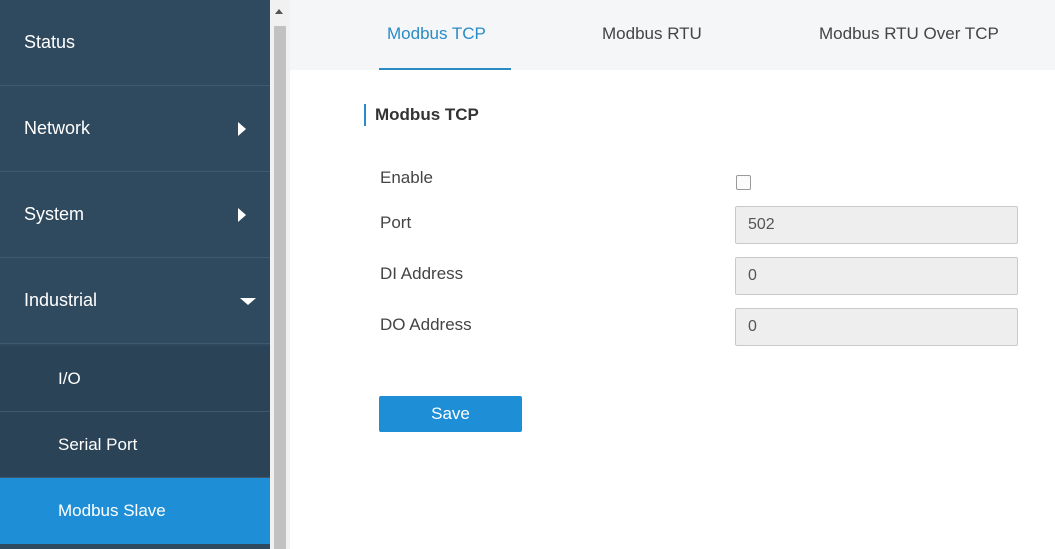 This screenshot has width=1055, height=549. Describe the element at coordinates (135, 129) in the screenshot. I see `sidebar-item-network: Network` at that location.